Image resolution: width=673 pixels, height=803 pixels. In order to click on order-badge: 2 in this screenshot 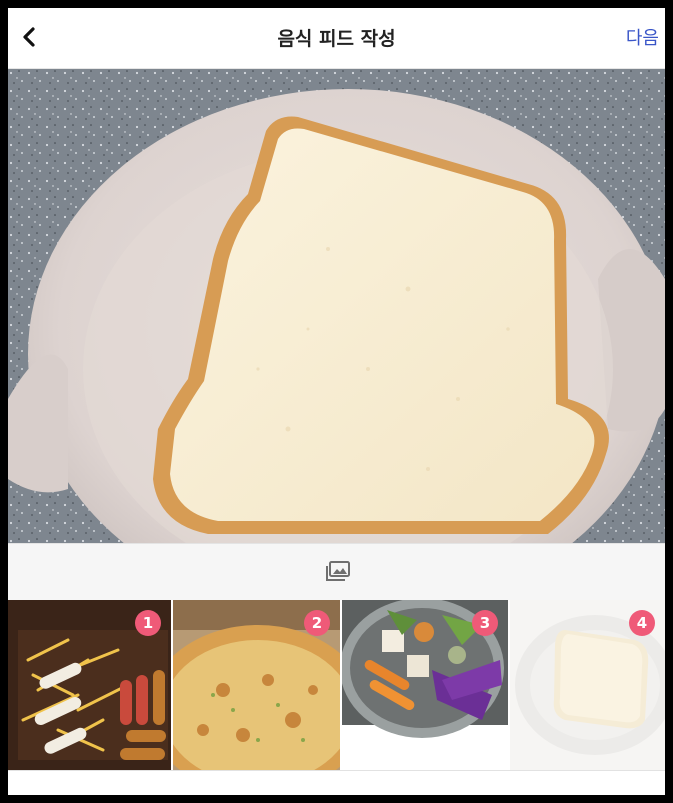, I will do `click(317, 623)`.